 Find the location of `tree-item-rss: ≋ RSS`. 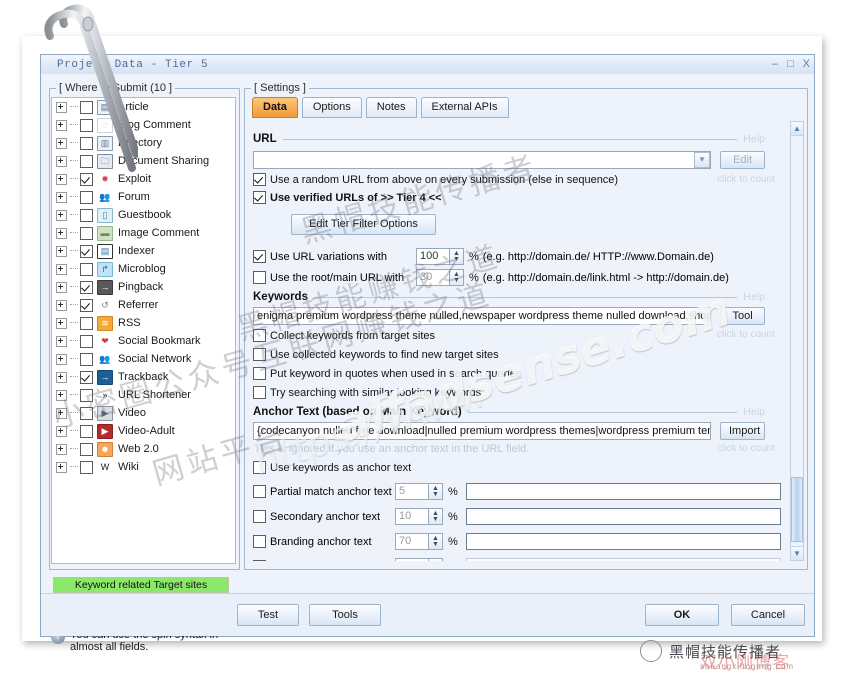

tree-item-rss: ≋ RSS is located at coordinates (143, 323).